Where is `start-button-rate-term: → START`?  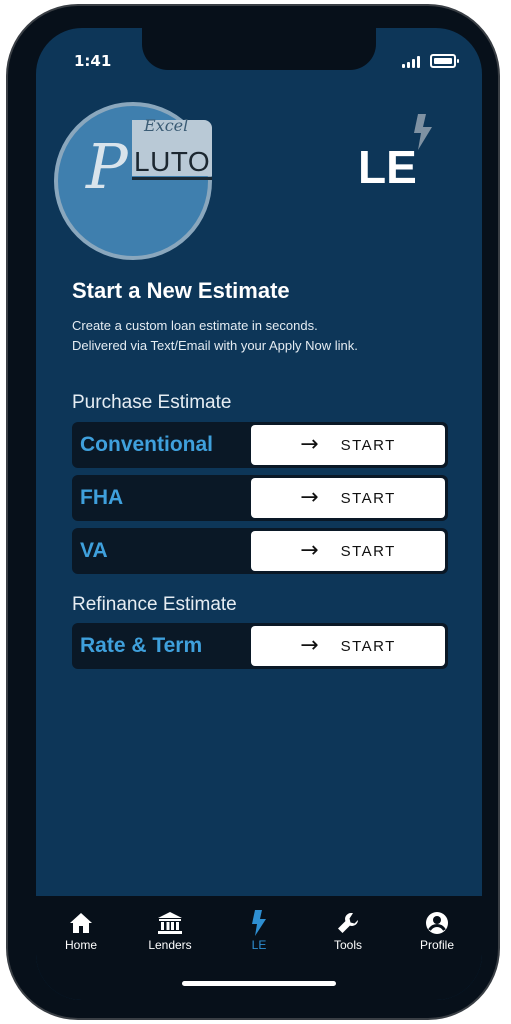 start-button-rate-term: → START is located at coordinates (348, 646).